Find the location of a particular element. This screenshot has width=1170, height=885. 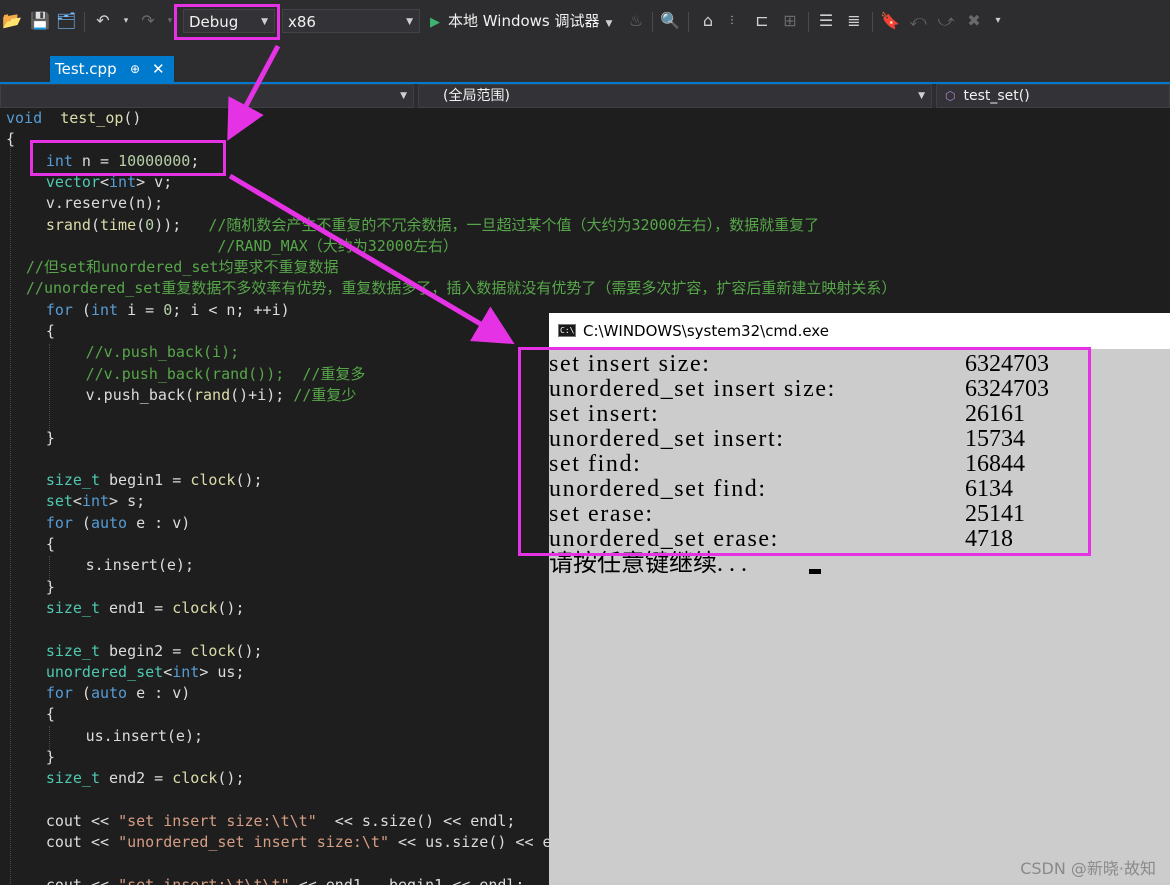

annotation-arrows is located at coordinates (371, 194).